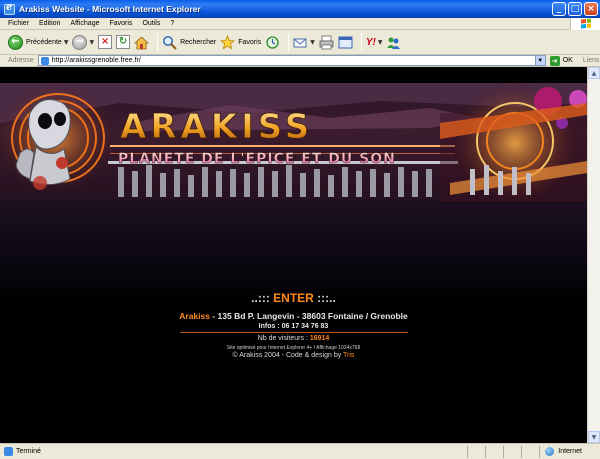  I want to click on history-button, so click(272, 42).